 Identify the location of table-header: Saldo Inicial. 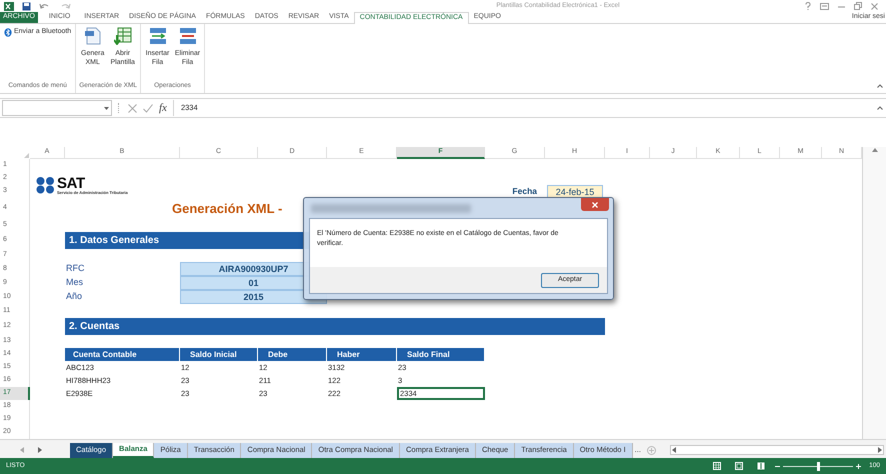
(219, 354).